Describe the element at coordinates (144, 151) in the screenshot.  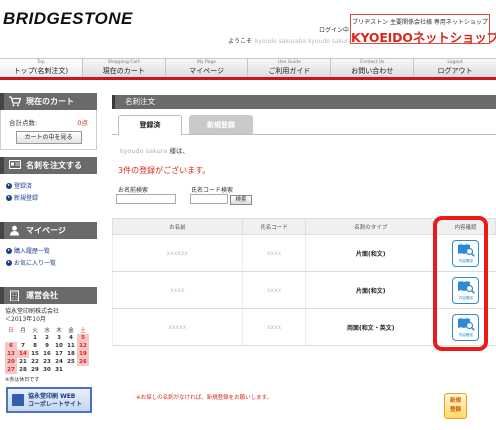
I see `customer-name: kyoudo sakura` at that location.